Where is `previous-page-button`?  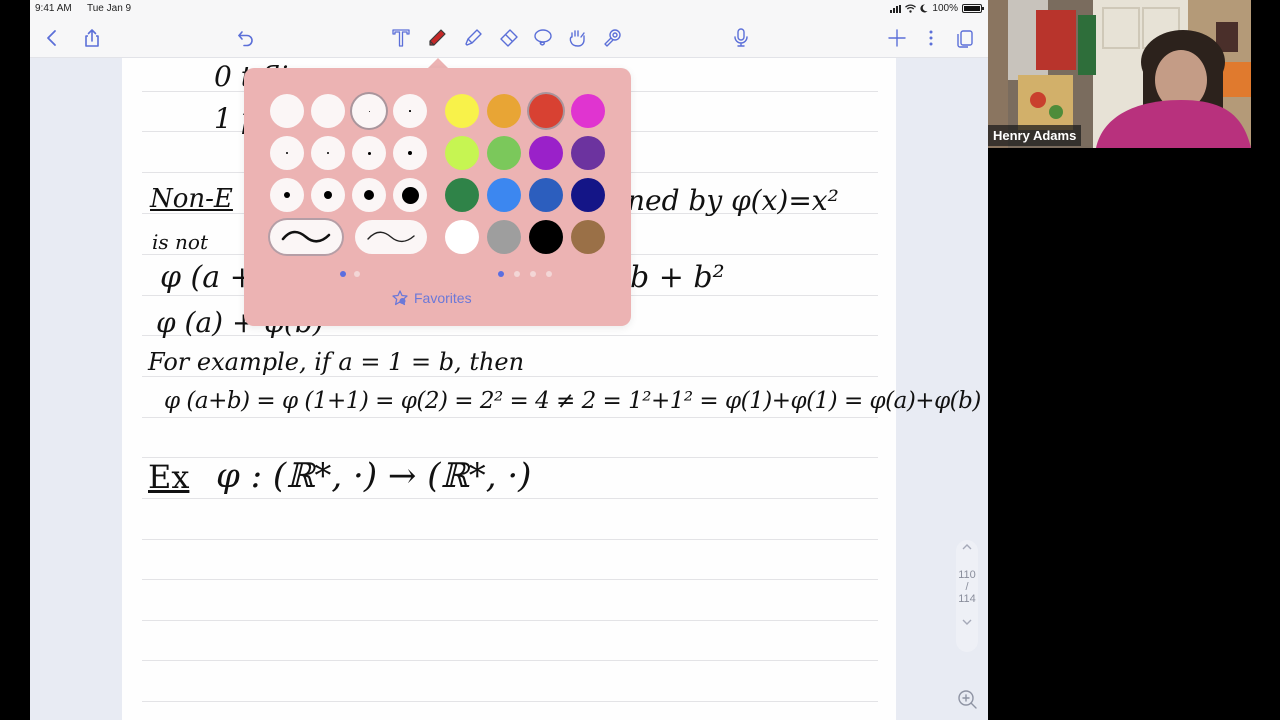
previous-page-button is located at coordinates (967, 548).